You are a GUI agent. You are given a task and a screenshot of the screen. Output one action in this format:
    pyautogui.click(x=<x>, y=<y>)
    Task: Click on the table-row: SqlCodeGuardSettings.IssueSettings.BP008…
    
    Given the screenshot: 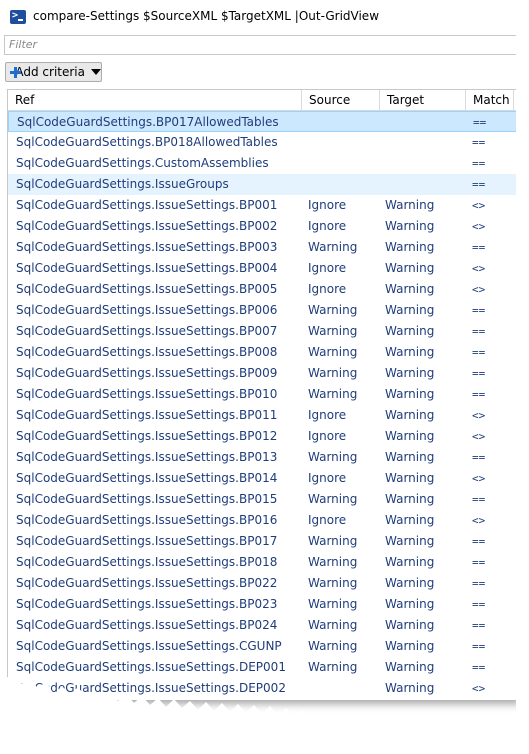 What is the action you would take?
    pyautogui.click(x=262, y=352)
    